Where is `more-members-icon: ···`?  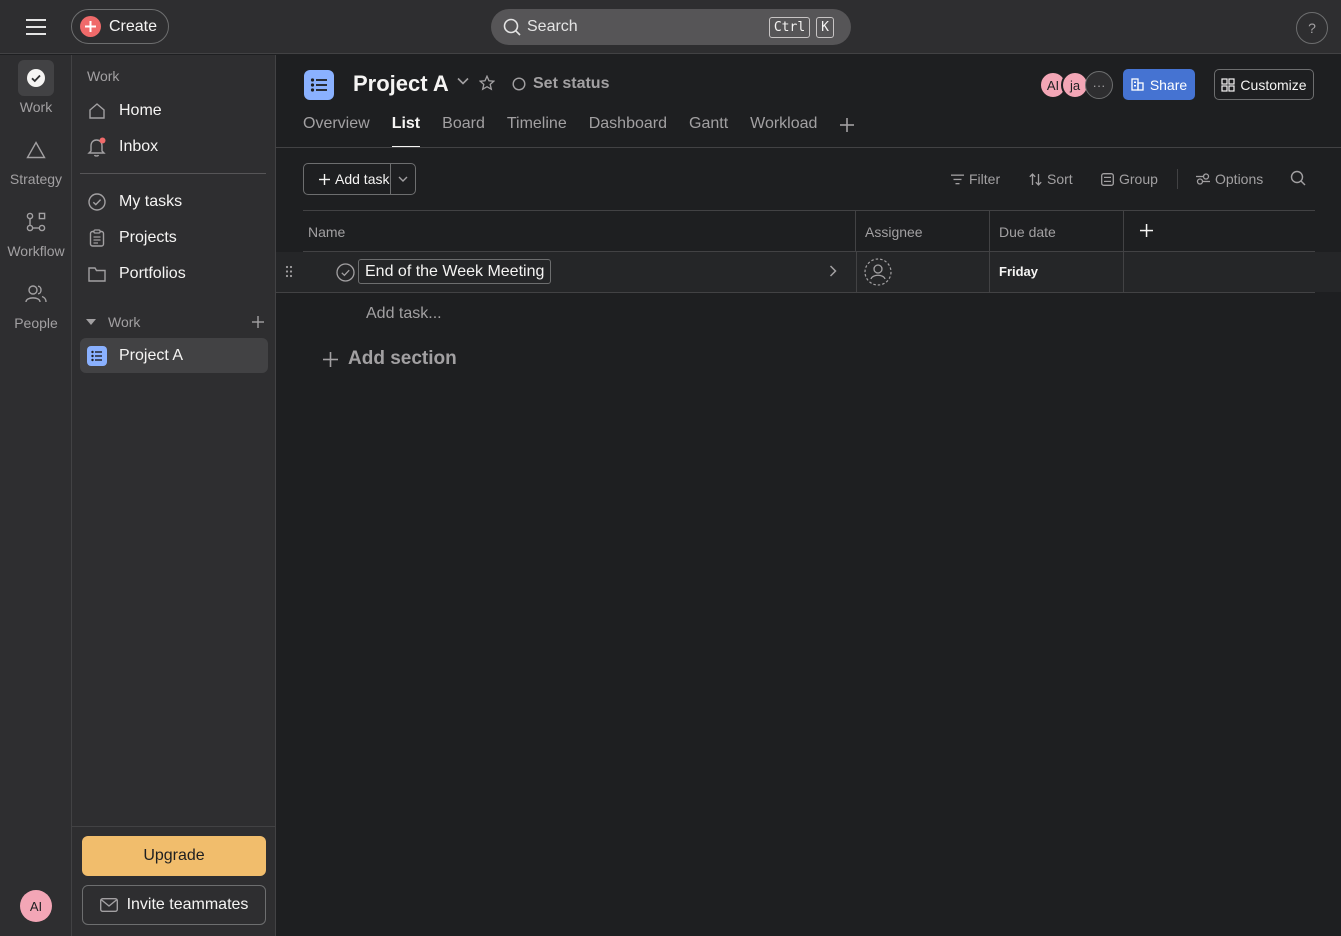
more-members-icon: ··· is located at coordinates (1099, 85).